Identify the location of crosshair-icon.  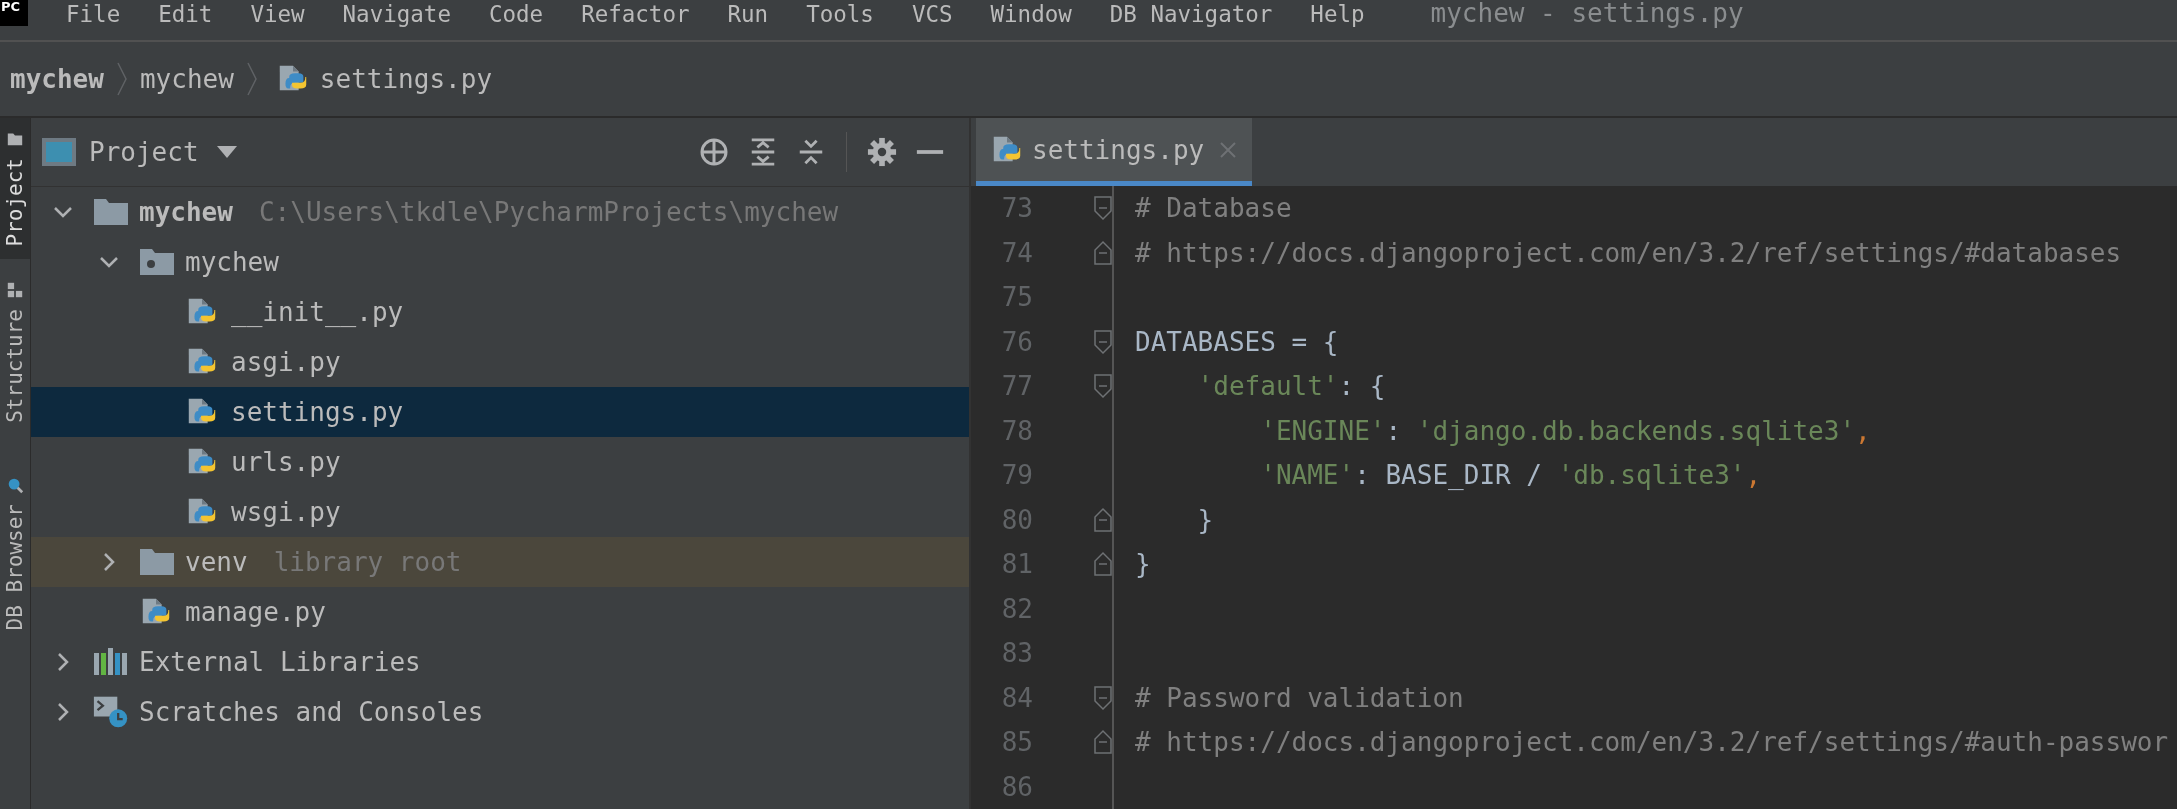
(714, 152).